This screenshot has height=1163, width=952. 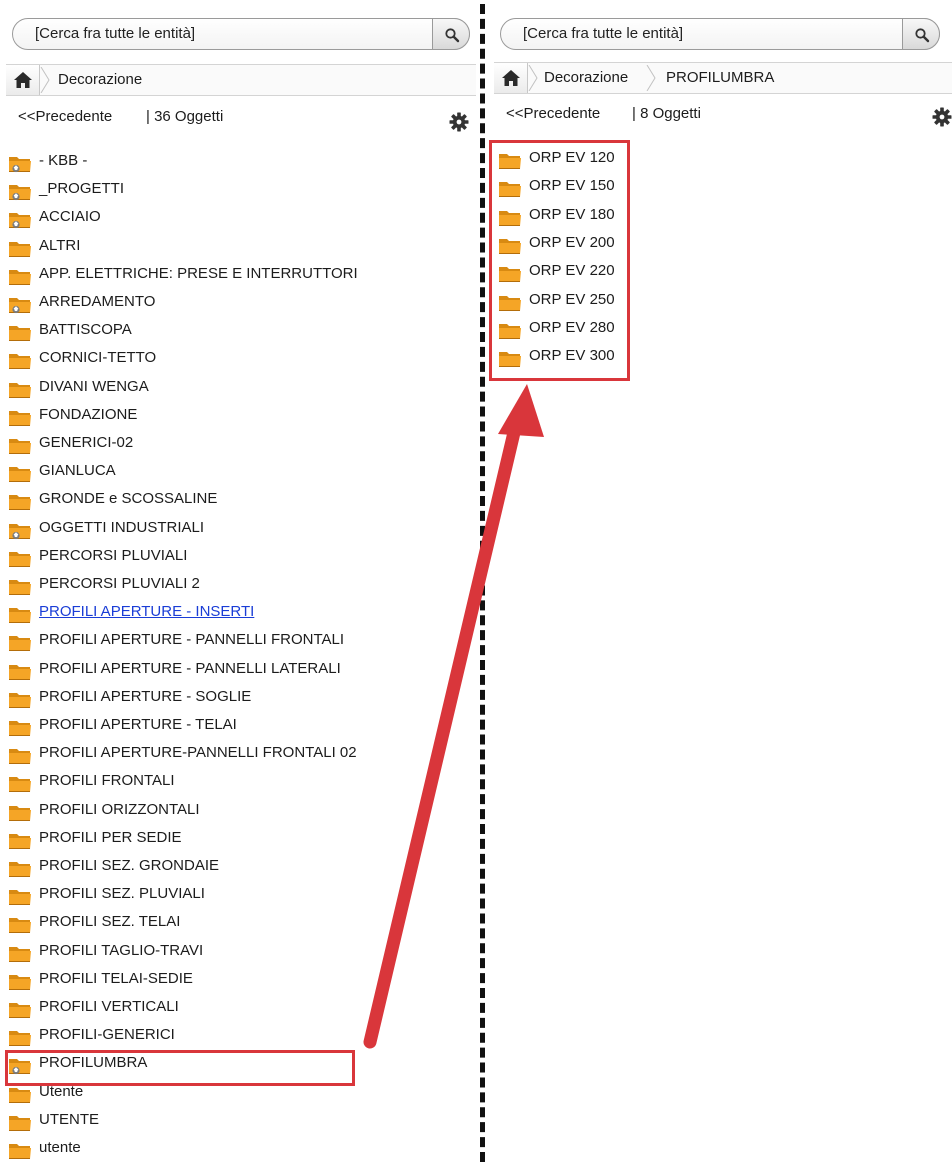 I want to click on list-item: PROFILI ORIZZONTALI, so click(x=228, y=812).